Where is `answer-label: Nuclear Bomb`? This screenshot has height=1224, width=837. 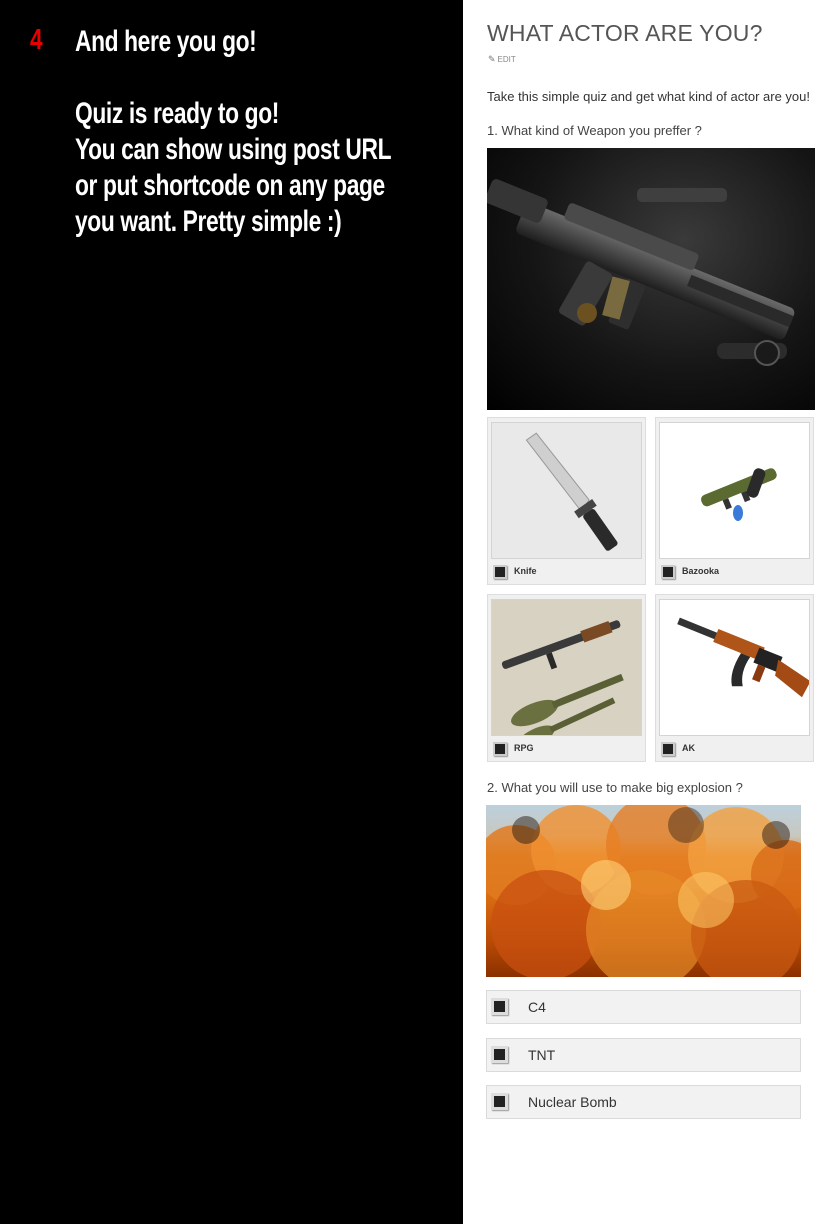 answer-label: Nuclear Bomb is located at coordinates (572, 1102).